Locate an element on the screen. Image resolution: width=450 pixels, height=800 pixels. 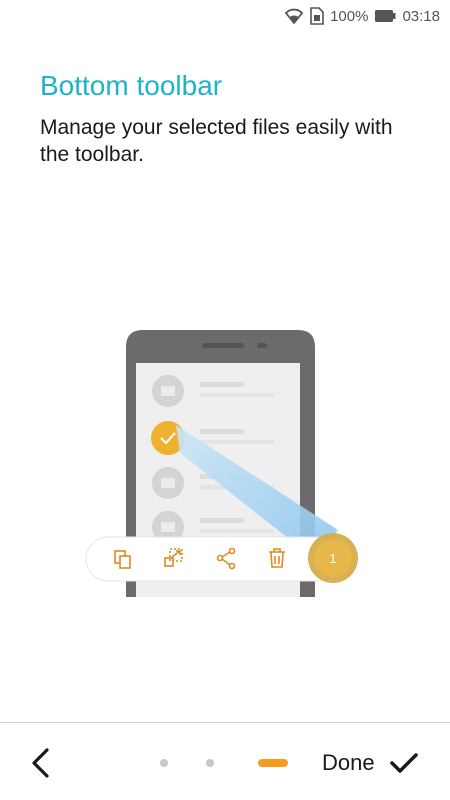
bottom-navigation: Done is located at coordinates (225, 761).